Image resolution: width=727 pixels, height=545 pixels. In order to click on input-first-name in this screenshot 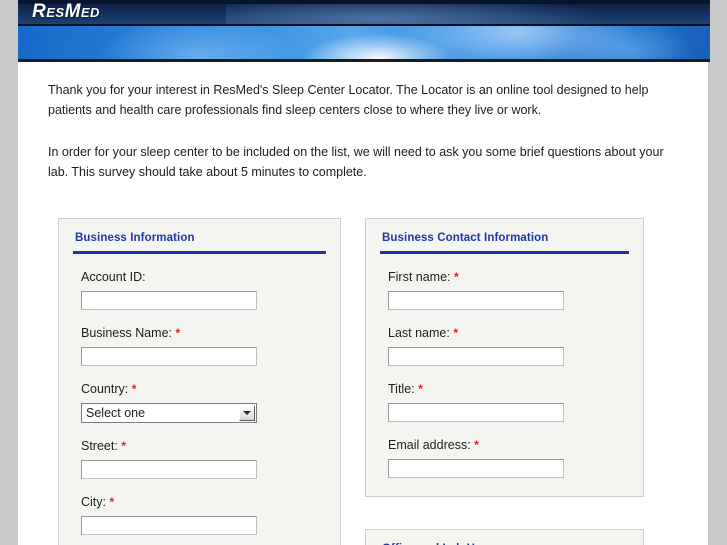, I will do `click(476, 300)`.